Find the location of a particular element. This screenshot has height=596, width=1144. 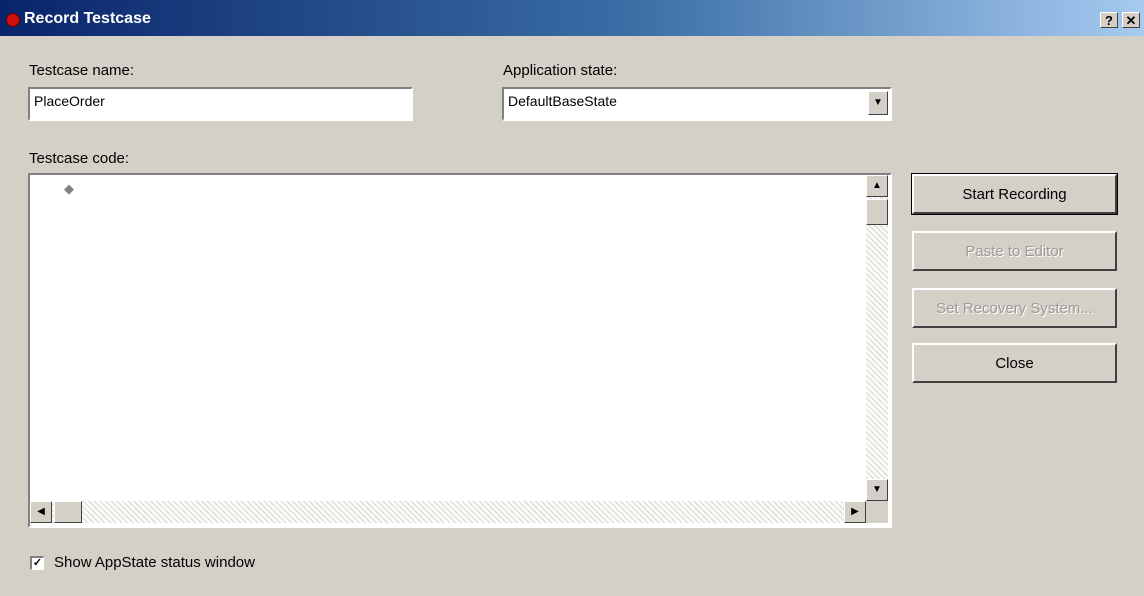

show-appstate-checkbox: ✓ is located at coordinates (37, 563).